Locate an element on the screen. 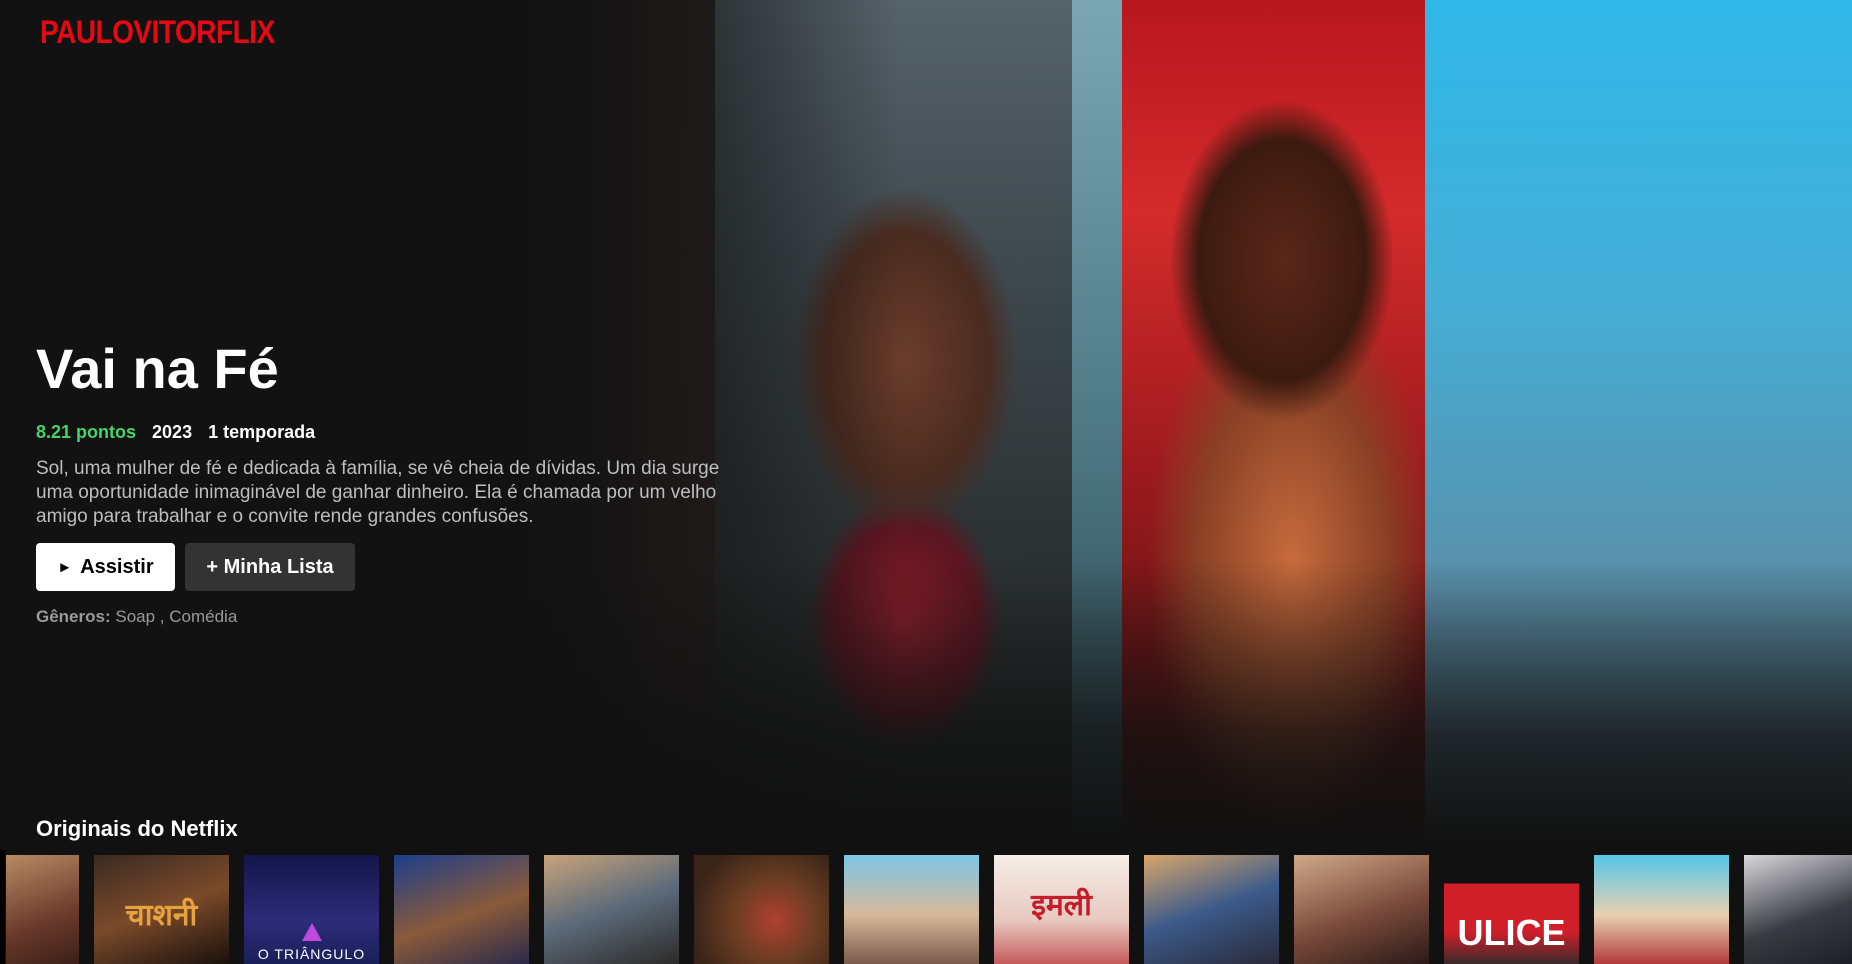 The width and height of the screenshot is (1852, 964). movie-card-title: चाशनी is located at coordinates (161, 915).